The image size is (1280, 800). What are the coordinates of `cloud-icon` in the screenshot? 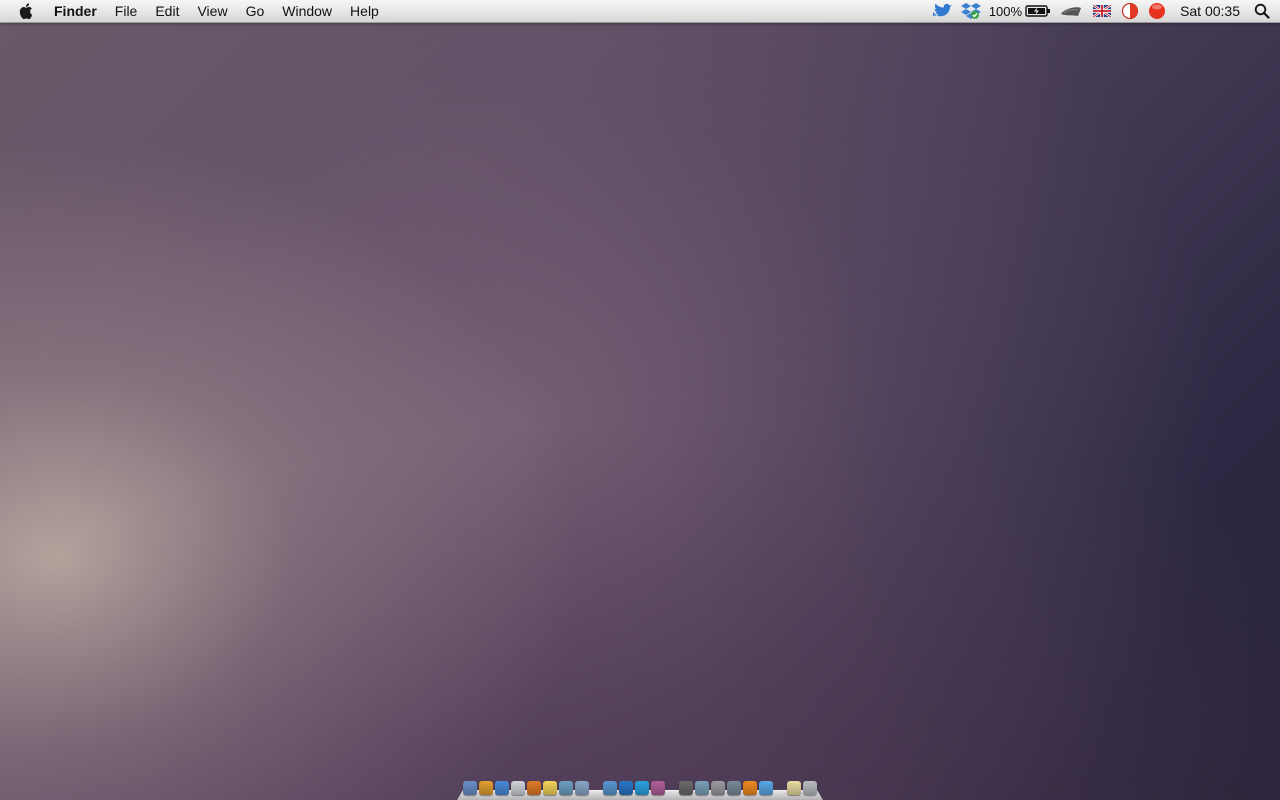 It's located at (686, 788).